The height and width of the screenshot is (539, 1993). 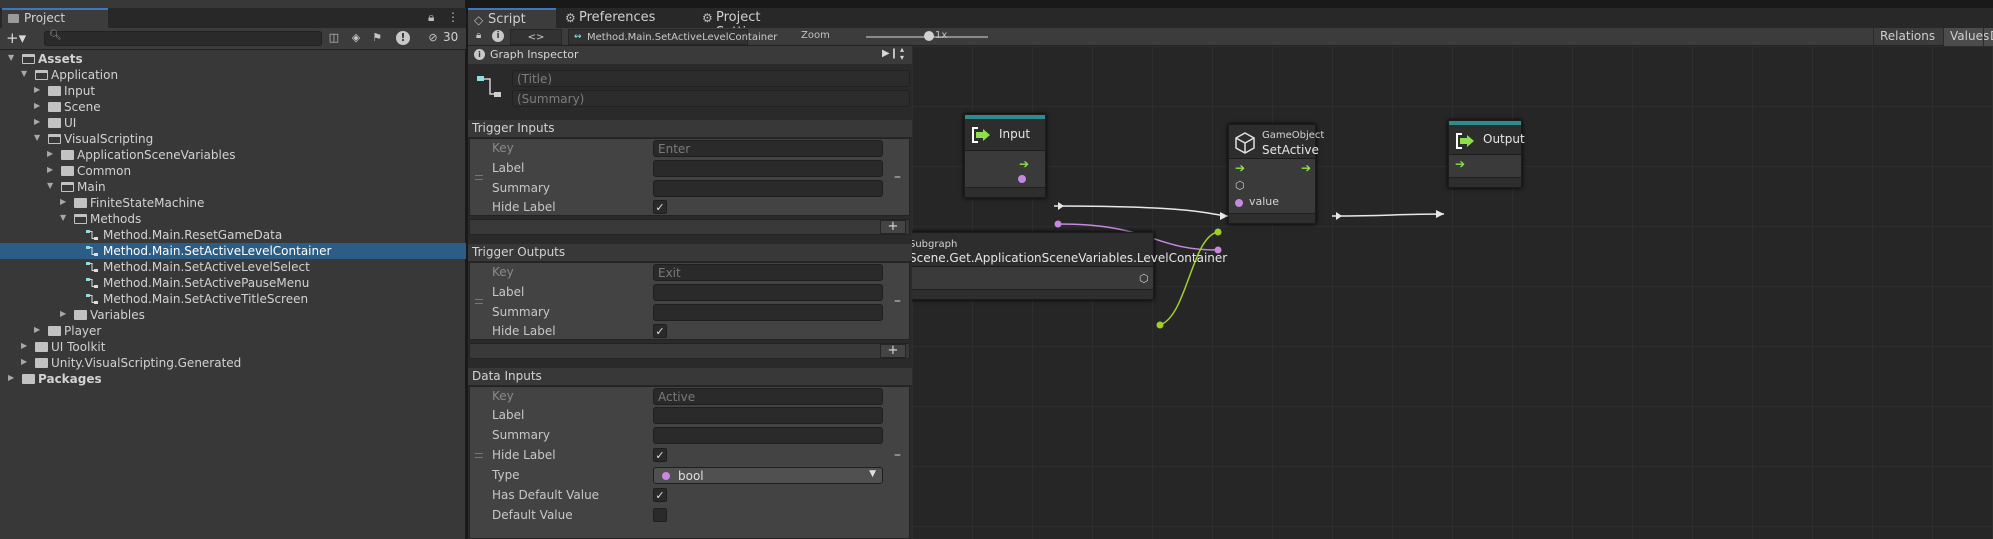 What do you see at coordinates (16, 38) in the screenshot?
I see `create-button: +▾` at bounding box center [16, 38].